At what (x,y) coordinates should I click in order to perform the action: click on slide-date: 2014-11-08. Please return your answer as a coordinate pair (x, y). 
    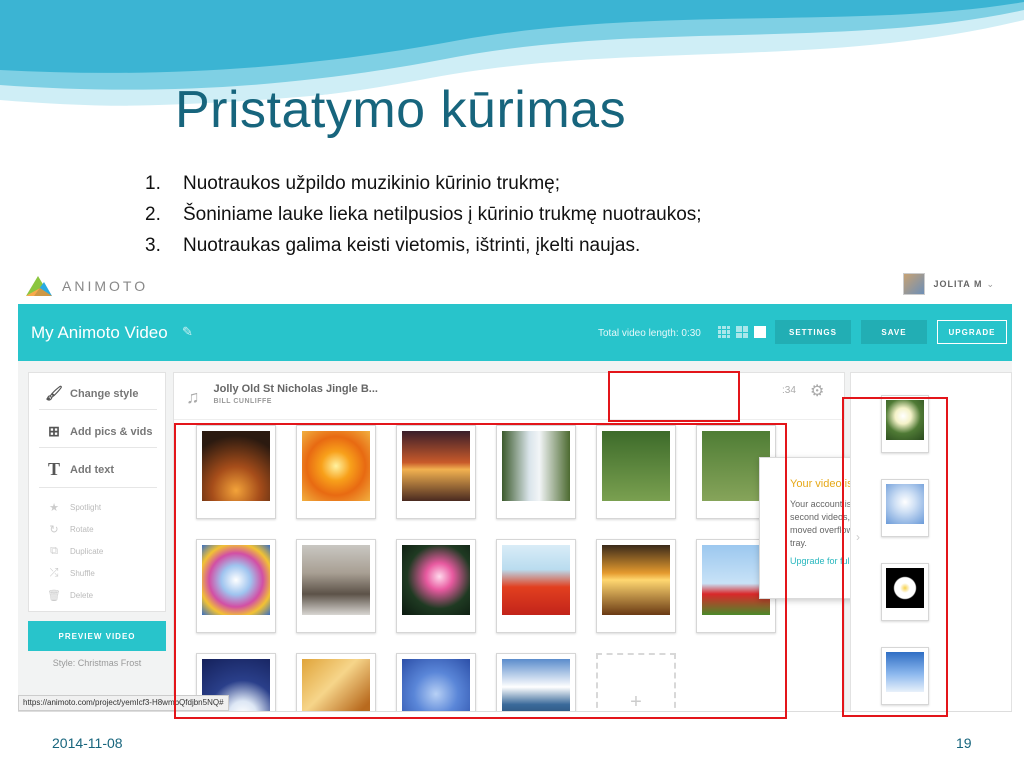
    Looking at the image, I should click on (87, 743).